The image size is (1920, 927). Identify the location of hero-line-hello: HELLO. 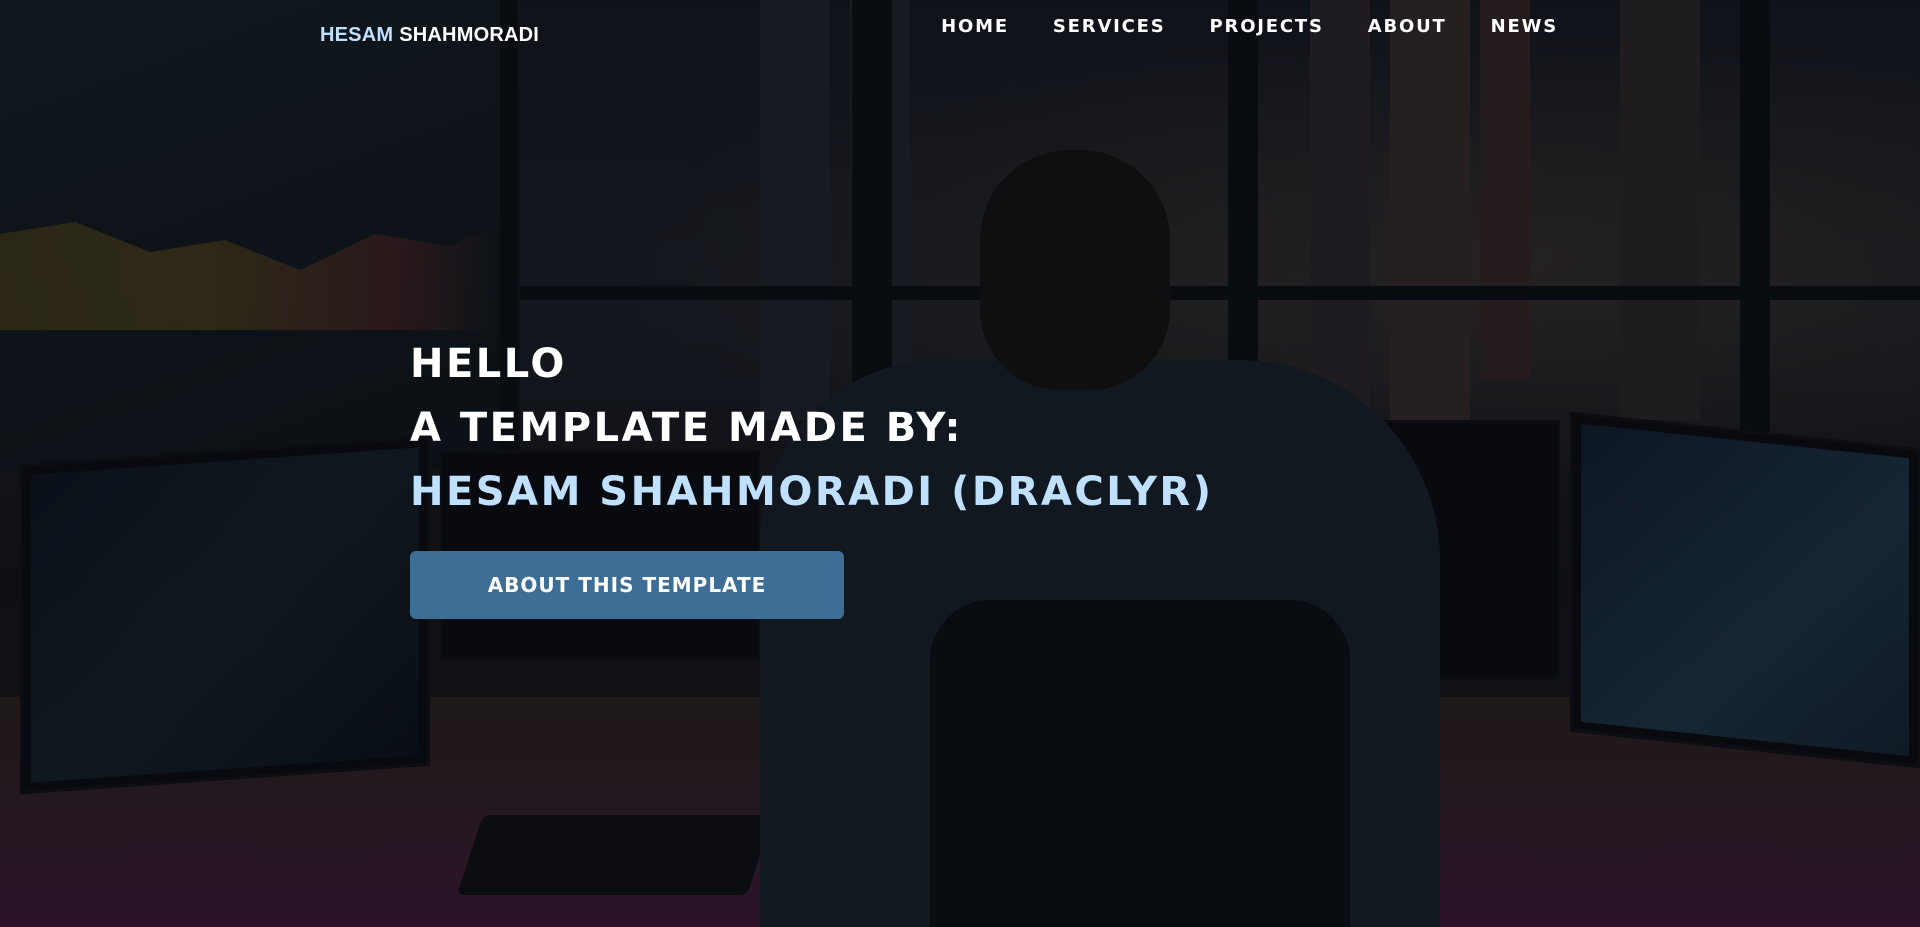
(488, 364).